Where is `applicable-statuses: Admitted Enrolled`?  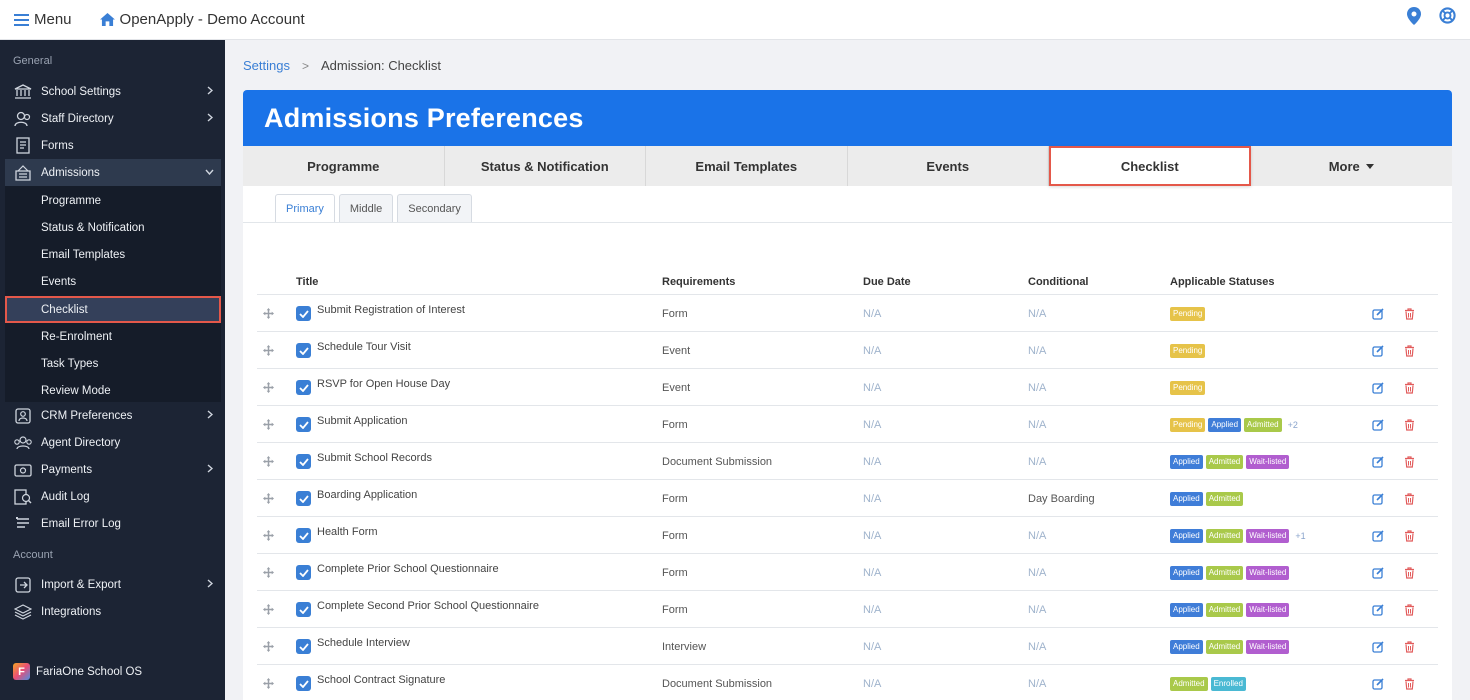 applicable-statuses: Admitted Enrolled is located at coordinates (1208, 682).